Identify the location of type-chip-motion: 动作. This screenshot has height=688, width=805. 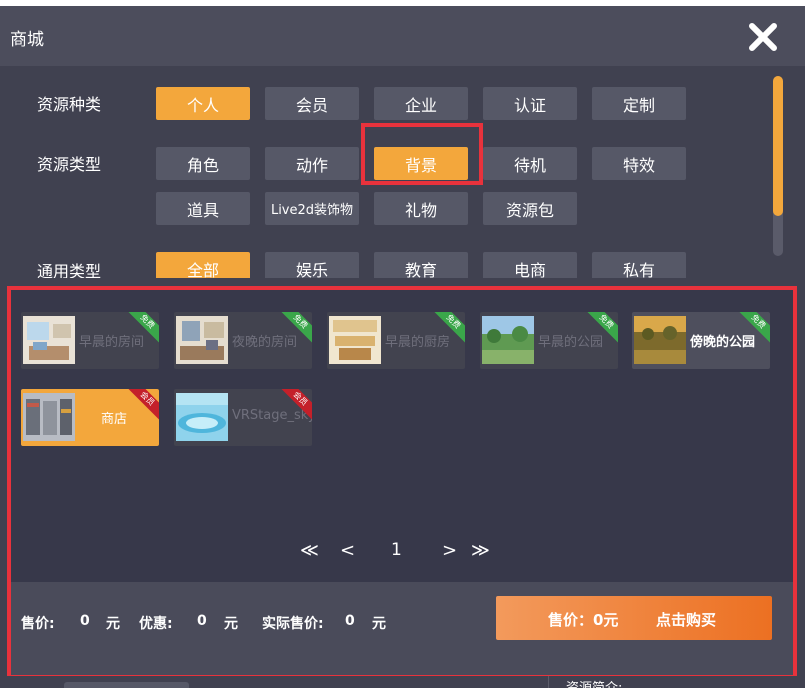
(312, 163).